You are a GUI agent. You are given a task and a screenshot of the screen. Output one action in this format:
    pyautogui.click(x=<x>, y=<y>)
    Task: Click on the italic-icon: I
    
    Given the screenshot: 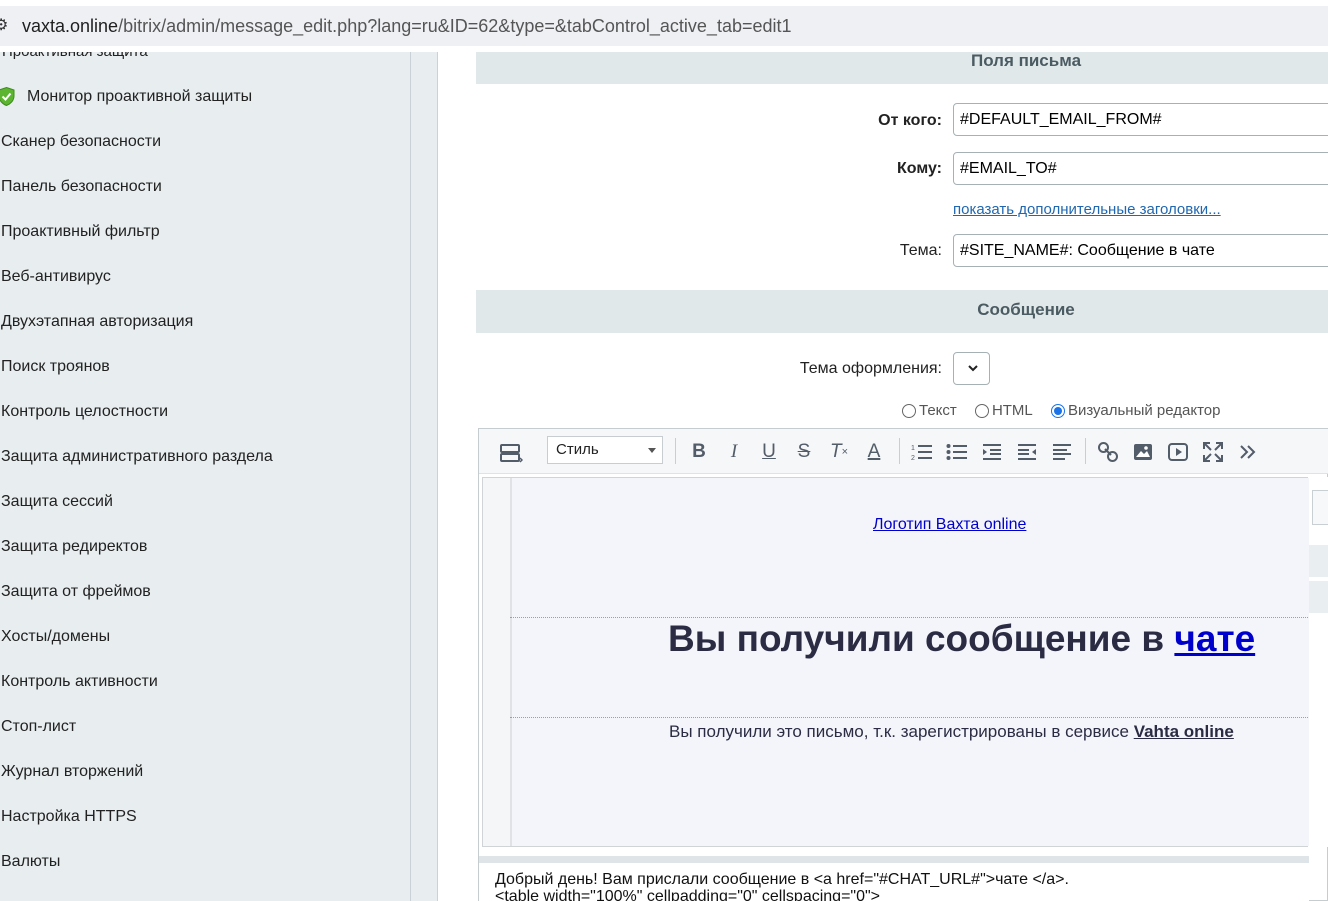 What is the action you would take?
    pyautogui.click(x=734, y=452)
    